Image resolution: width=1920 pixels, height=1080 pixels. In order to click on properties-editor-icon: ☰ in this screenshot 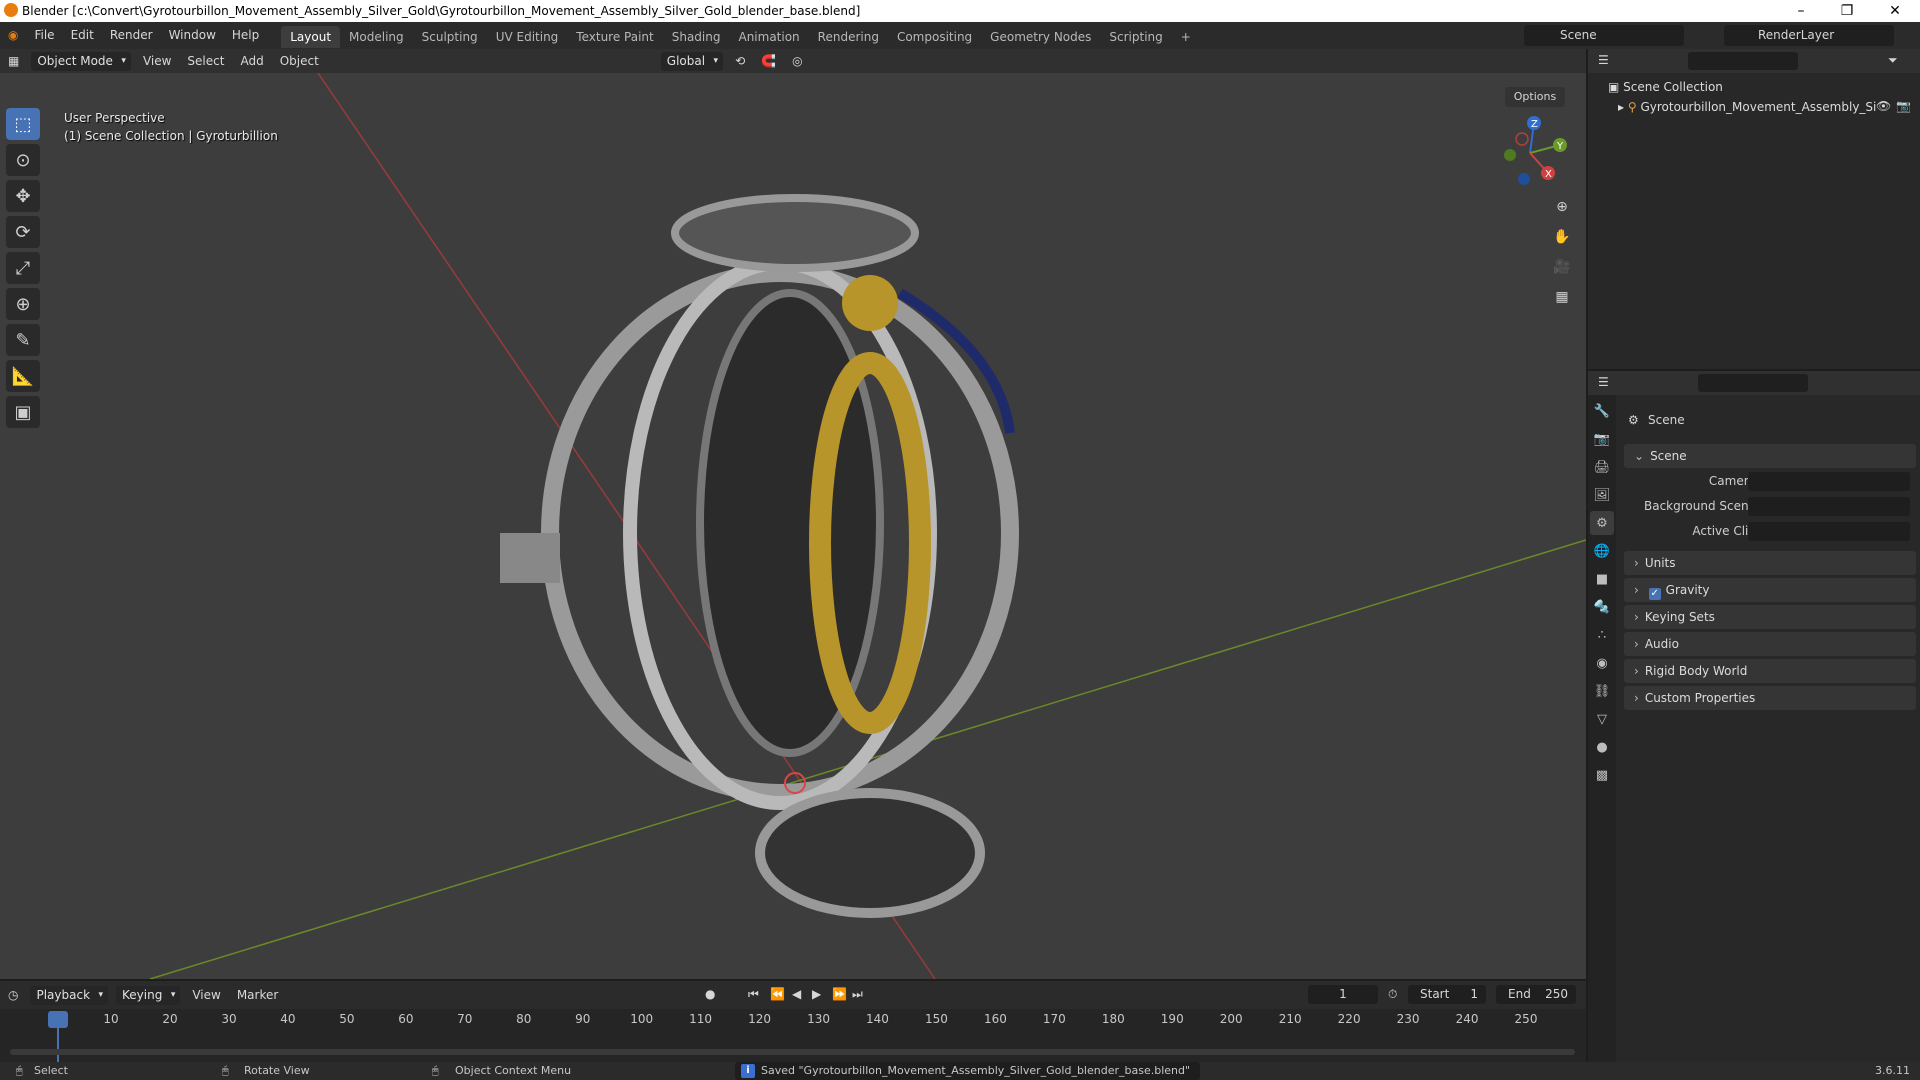, I will do `click(1603, 382)`.